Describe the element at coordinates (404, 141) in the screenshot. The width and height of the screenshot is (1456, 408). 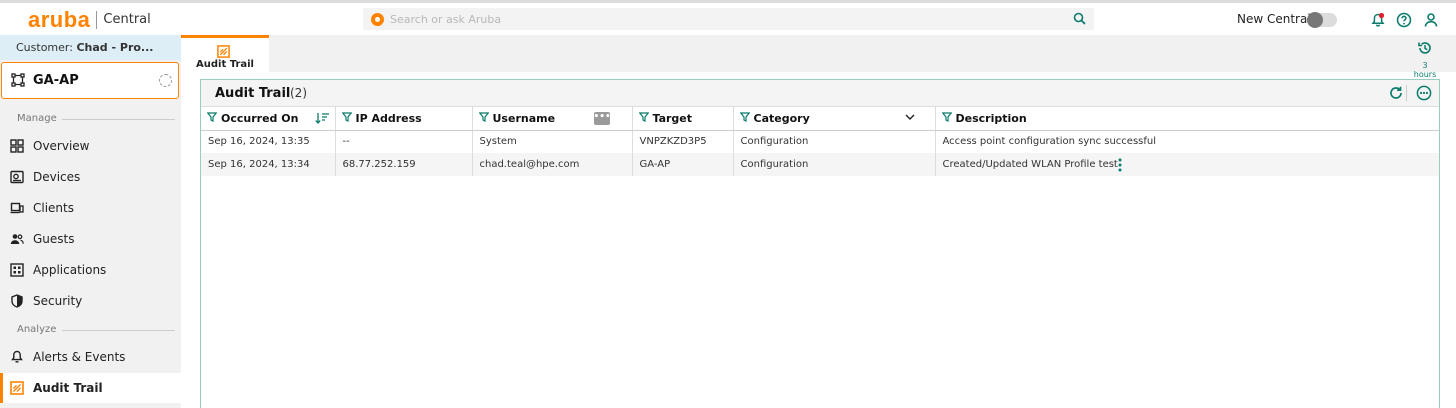
I see `cell-ip-address: --` at that location.